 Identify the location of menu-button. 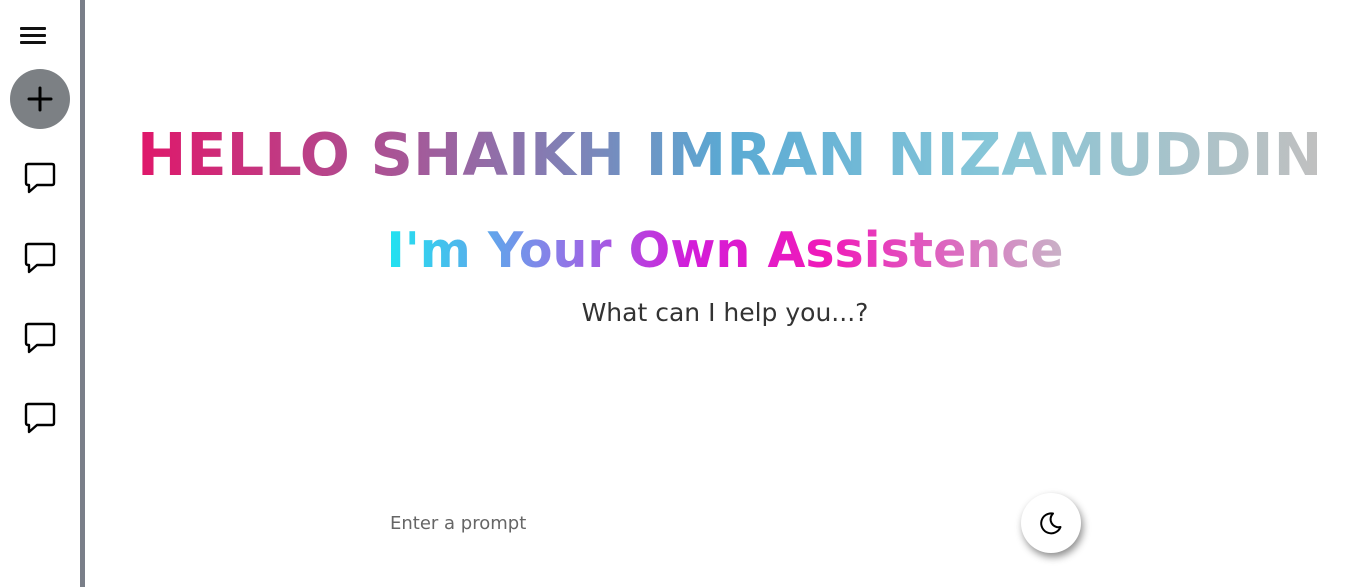
(35, 35).